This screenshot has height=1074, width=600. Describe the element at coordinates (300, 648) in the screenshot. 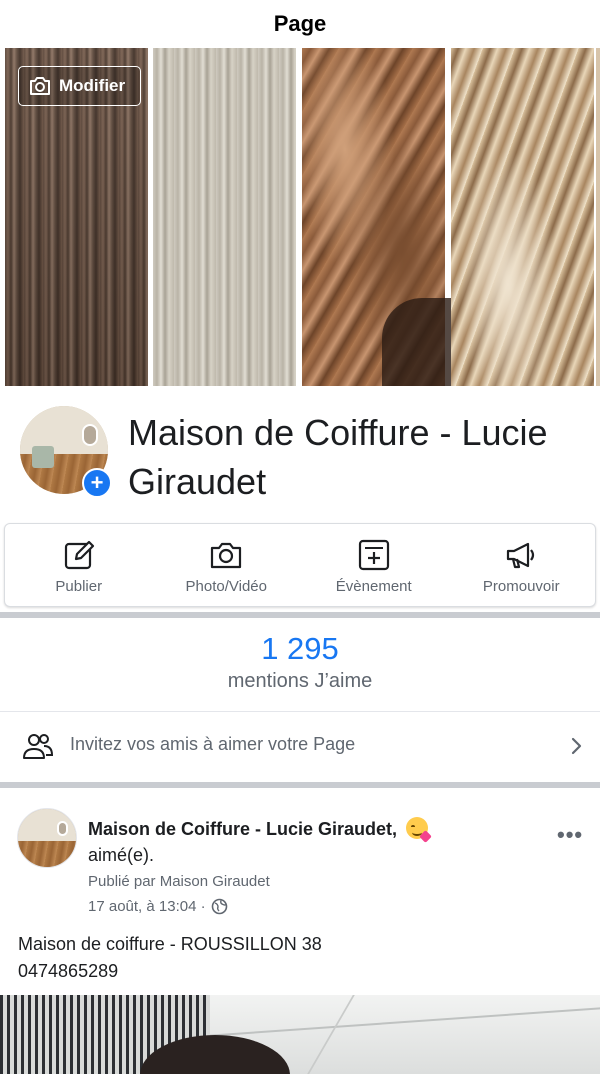

I see `likes-count: 1 295` at that location.